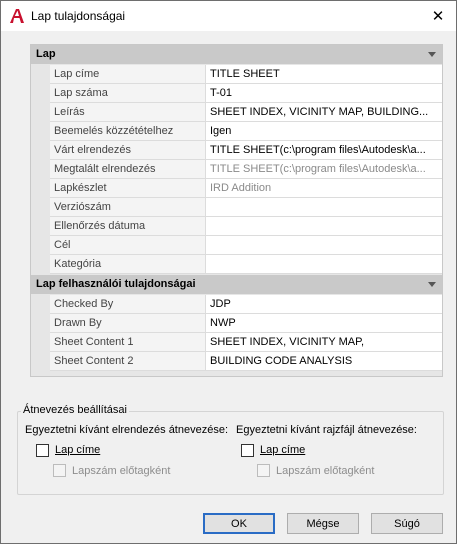 Image resolution: width=457 pixels, height=544 pixels. What do you see at coordinates (324, 74) in the screenshot?
I see `property-value: TITLE SHEET` at bounding box center [324, 74].